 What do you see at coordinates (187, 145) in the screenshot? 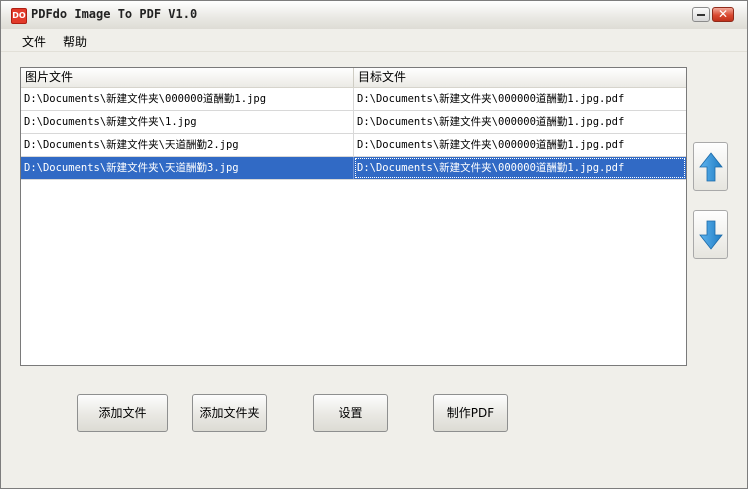
I see `source-file-cell: D:\Documents\新建文件夹\天道酬勤2.jpg` at bounding box center [187, 145].